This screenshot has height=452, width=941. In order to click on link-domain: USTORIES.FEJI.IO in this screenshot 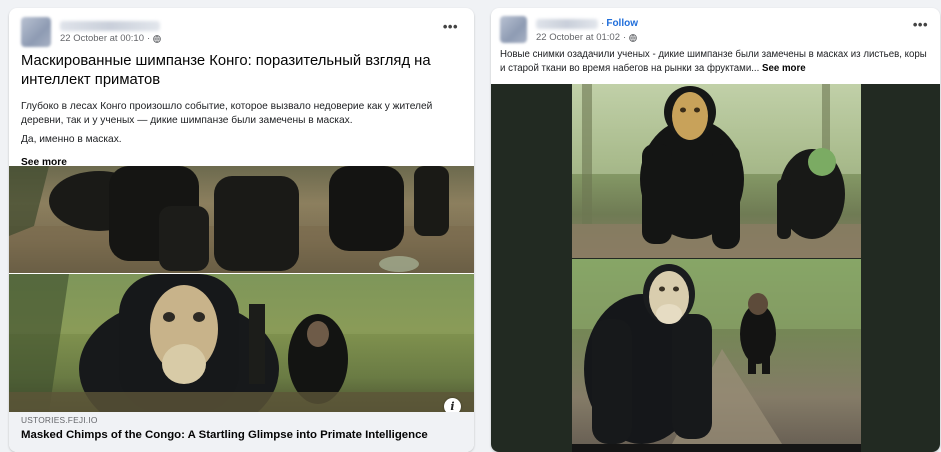, I will do `click(59, 420)`.